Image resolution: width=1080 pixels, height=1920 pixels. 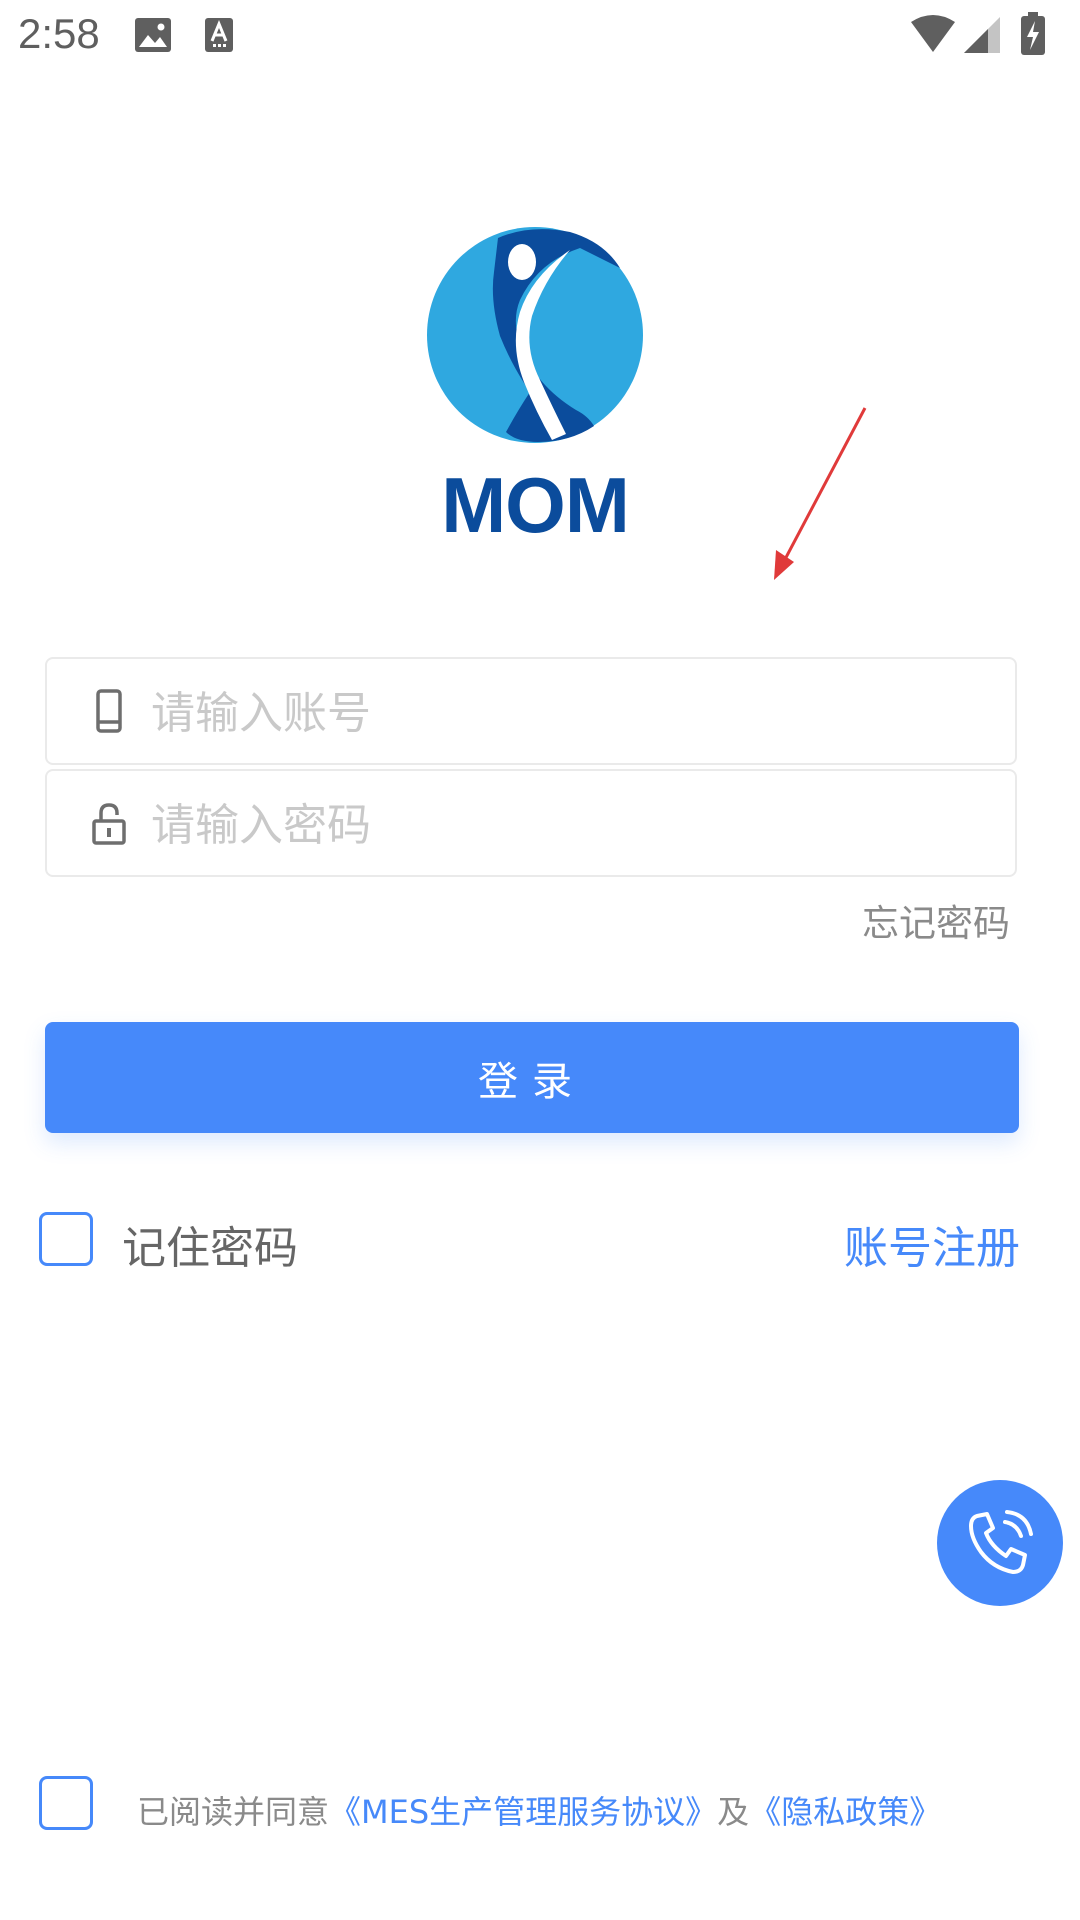 What do you see at coordinates (820, 493) in the screenshot?
I see `annotation-arrow-icon` at bounding box center [820, 493].